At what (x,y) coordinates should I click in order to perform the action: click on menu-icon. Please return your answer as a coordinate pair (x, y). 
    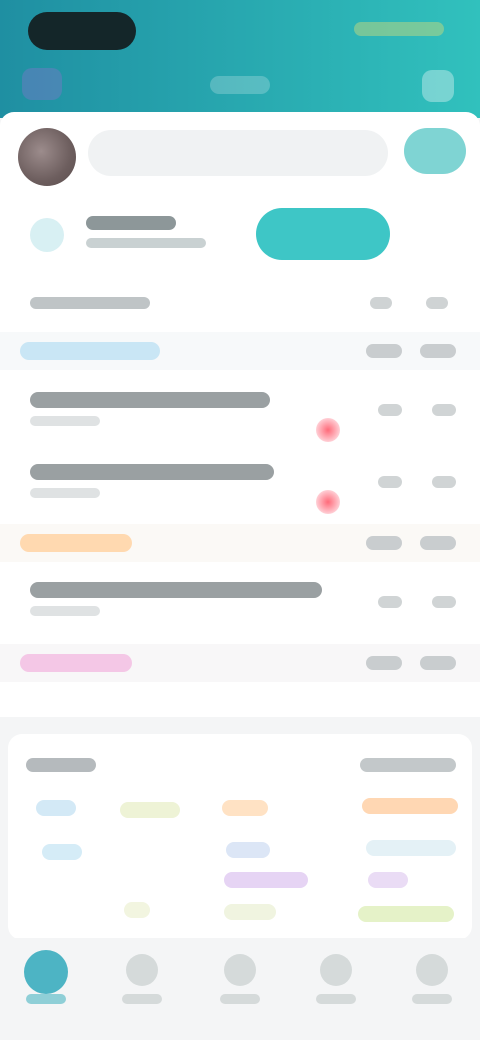
    Looking at the image, I should click on (42, 84).